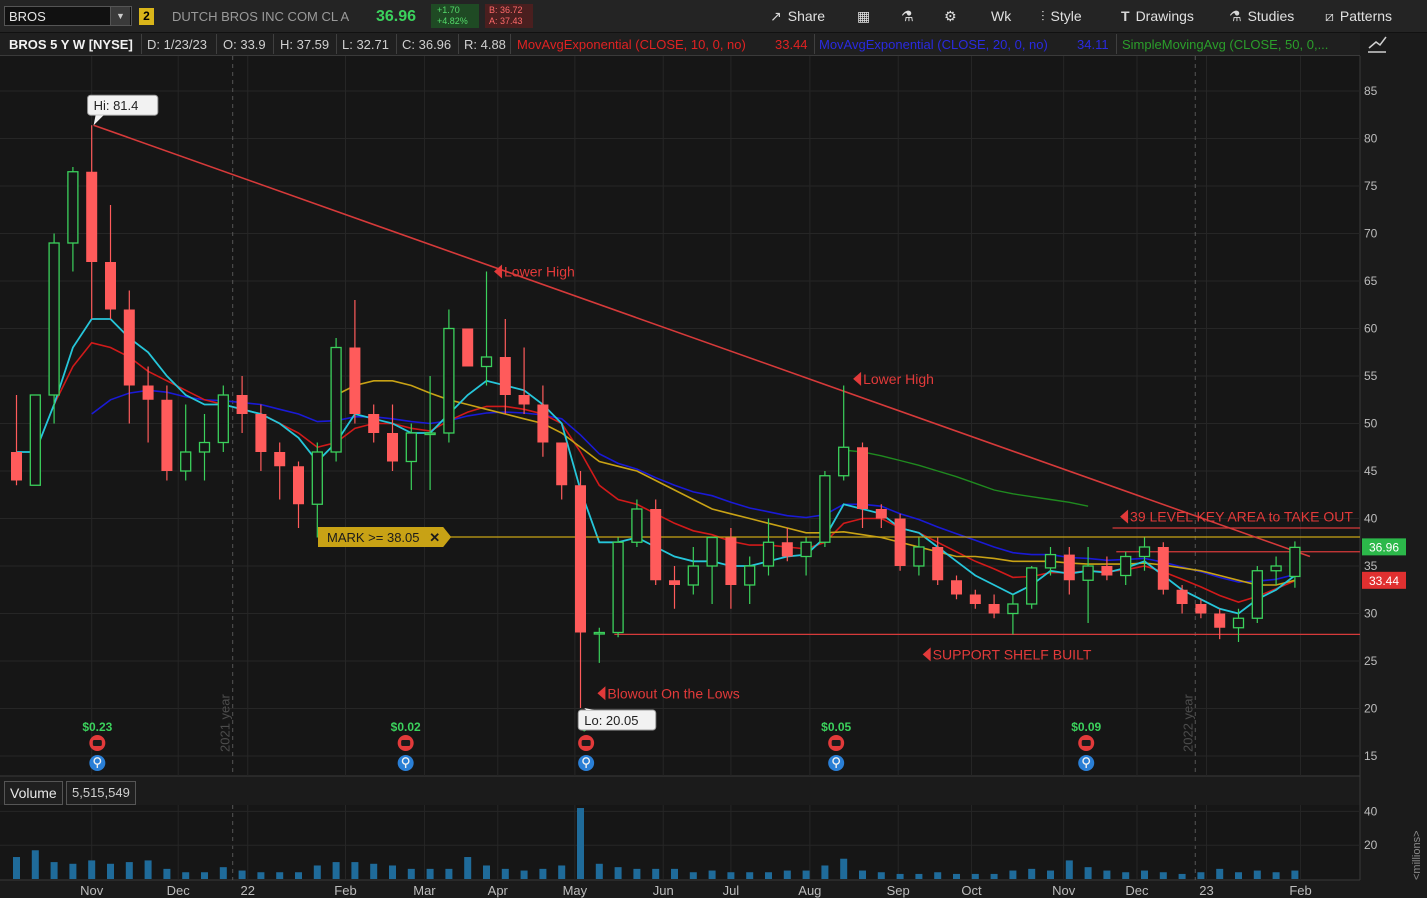  What do you see at coordinates (97, 727) in the screenshot?
I see `dividend-label: $0.23` at bounding box center [97, 727].